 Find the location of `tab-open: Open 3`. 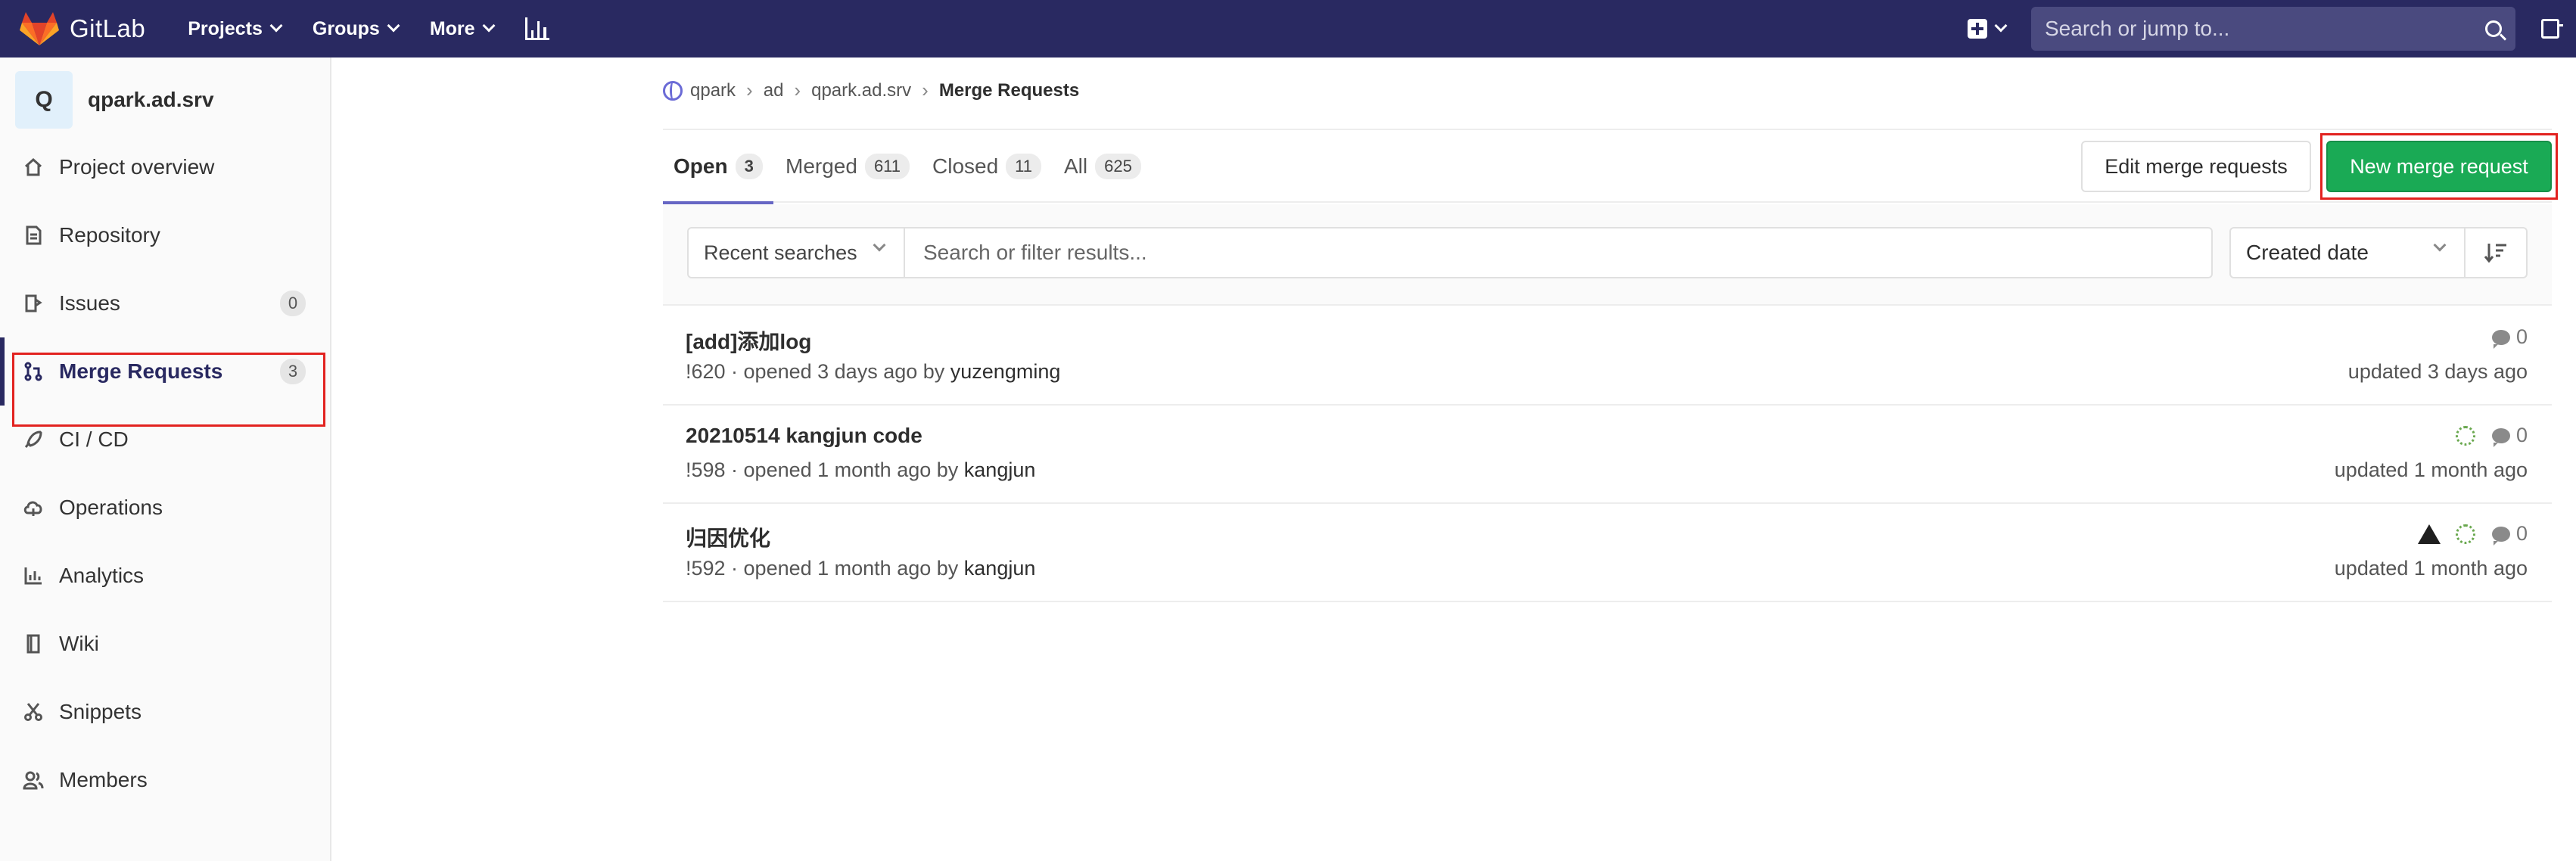

tab-open: Open 3 is located at coordinates (718, 167).